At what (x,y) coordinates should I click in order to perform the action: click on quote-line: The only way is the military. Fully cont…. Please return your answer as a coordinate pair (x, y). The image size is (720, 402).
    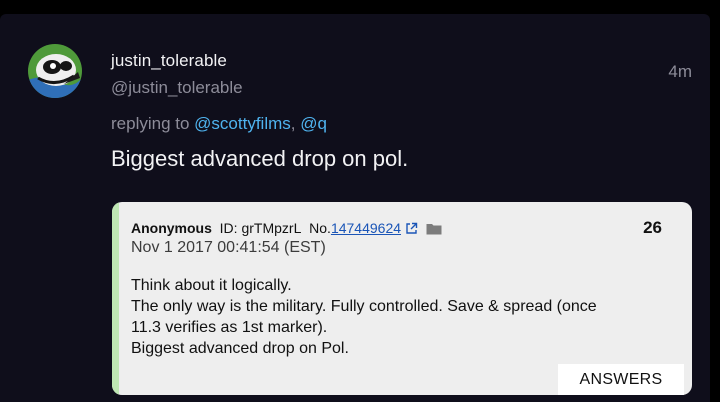
    Looking at the image, I should click on (364, 306).